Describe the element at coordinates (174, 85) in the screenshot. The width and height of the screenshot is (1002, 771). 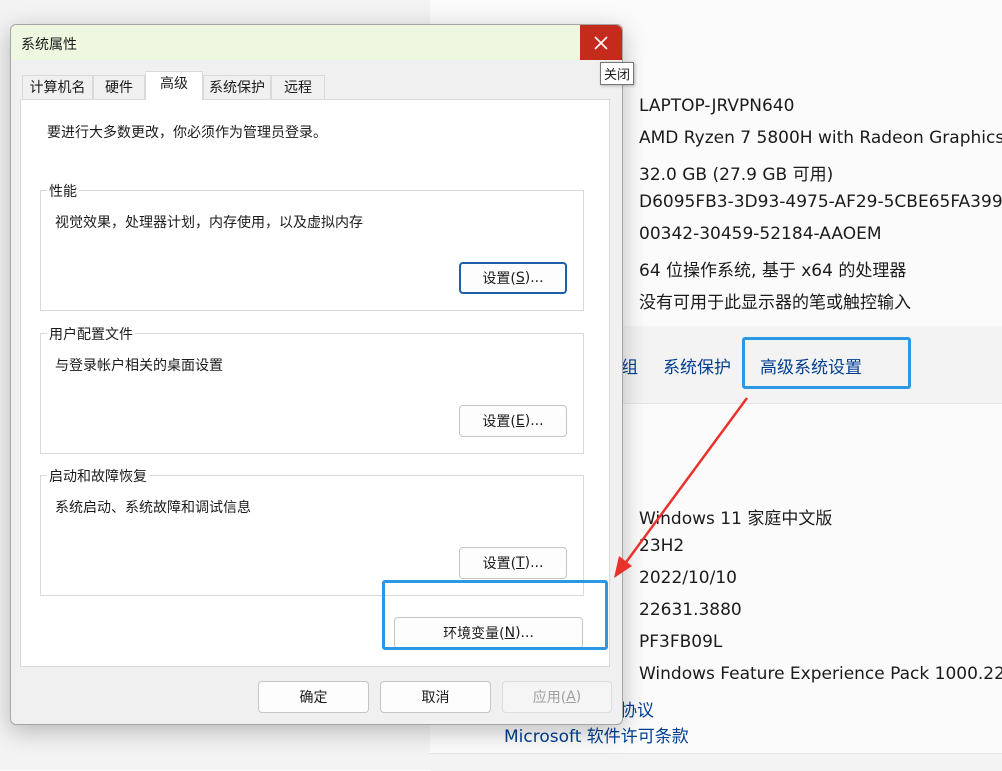
I see `tab-advanced: 高级` at that location.